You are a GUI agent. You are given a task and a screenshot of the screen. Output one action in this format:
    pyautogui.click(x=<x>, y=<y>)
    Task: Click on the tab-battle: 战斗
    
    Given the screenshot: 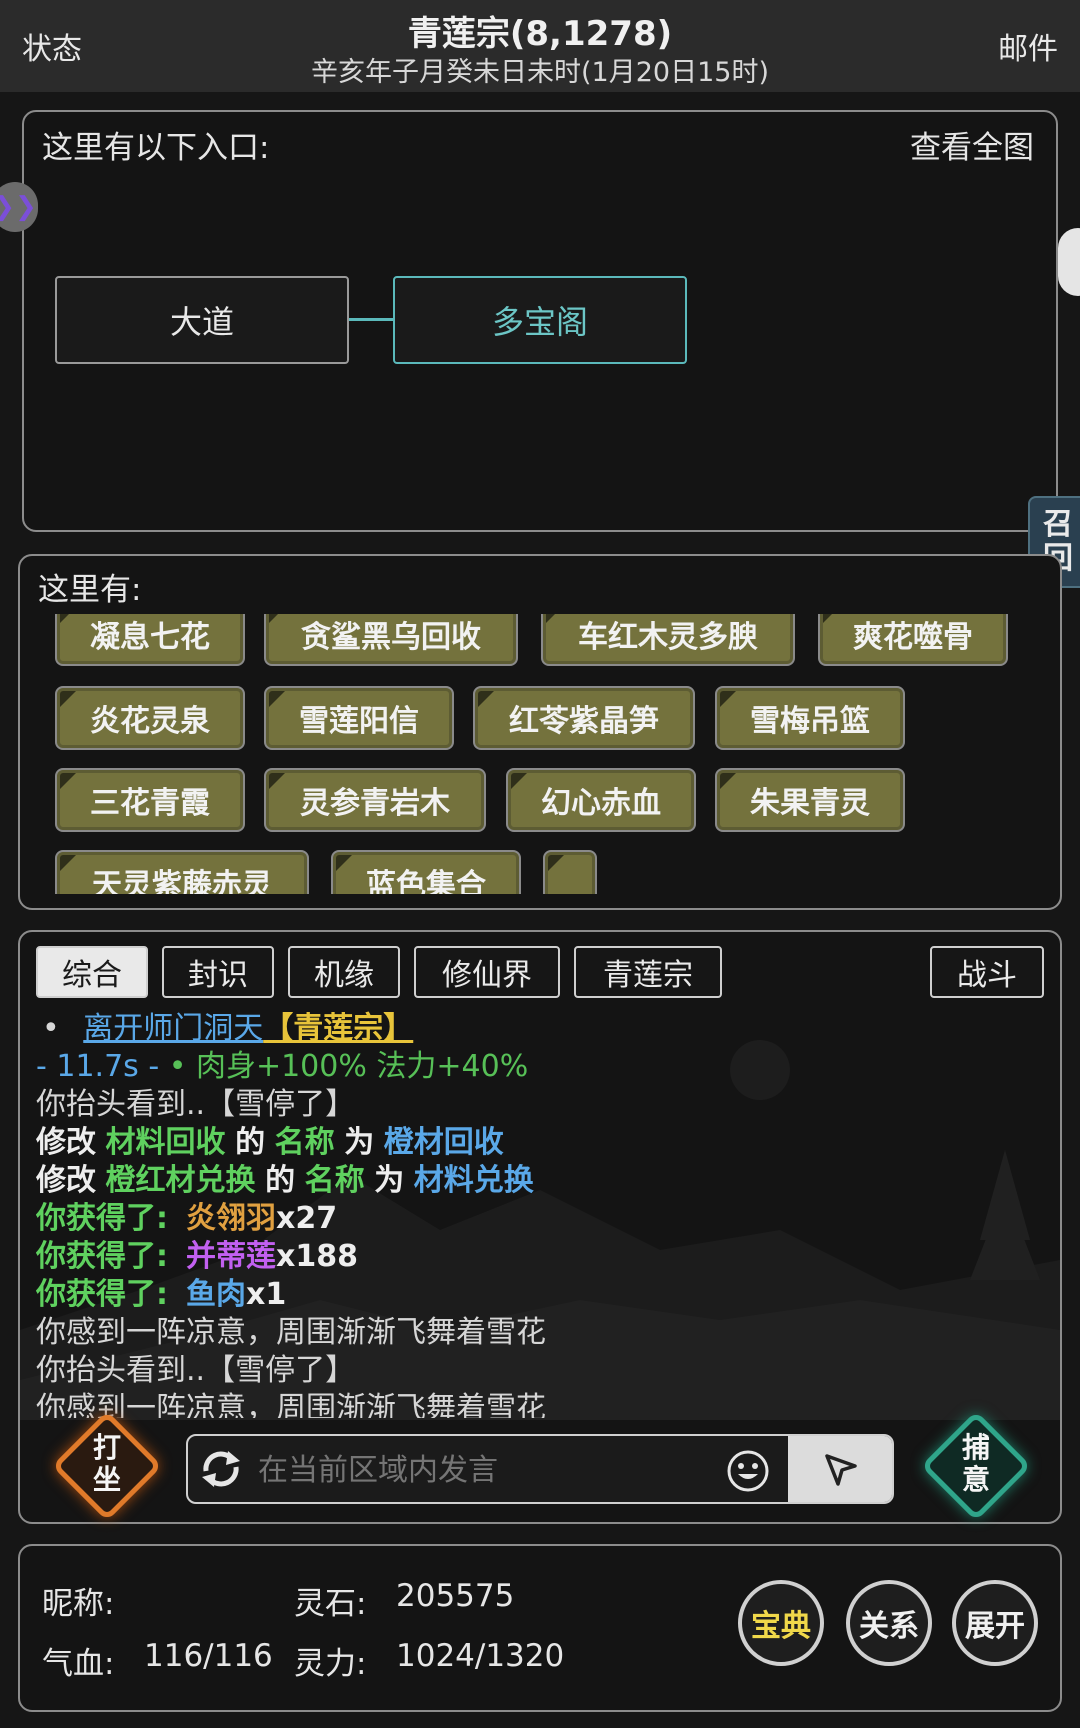 What is the action you would take?
    pyautogui.click(x=987, y=972)
    